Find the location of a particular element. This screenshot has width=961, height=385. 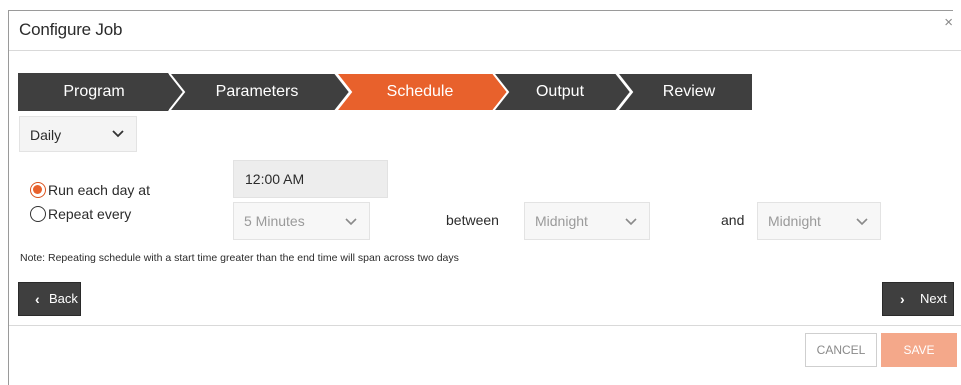

wizard-step-review: Review is located at coordinates (685, 92).